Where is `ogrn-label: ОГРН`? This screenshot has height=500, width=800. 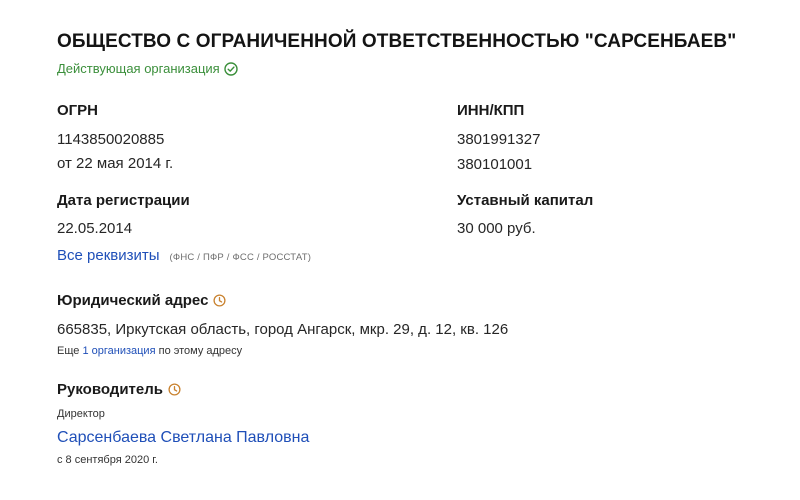
ogrn-label: ОГРН is located at coordinates (78, 110).